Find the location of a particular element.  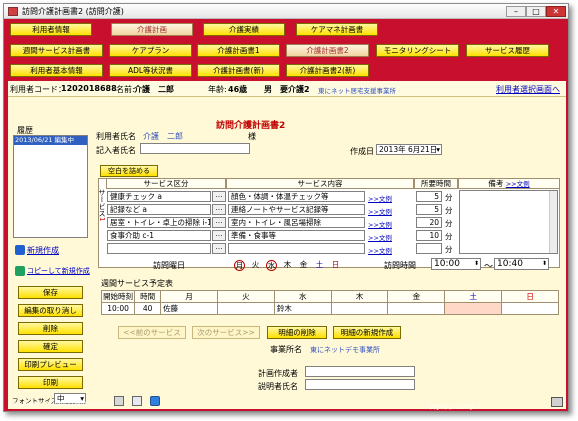

minutes-input: 10 is located at coordinates (429, 235).